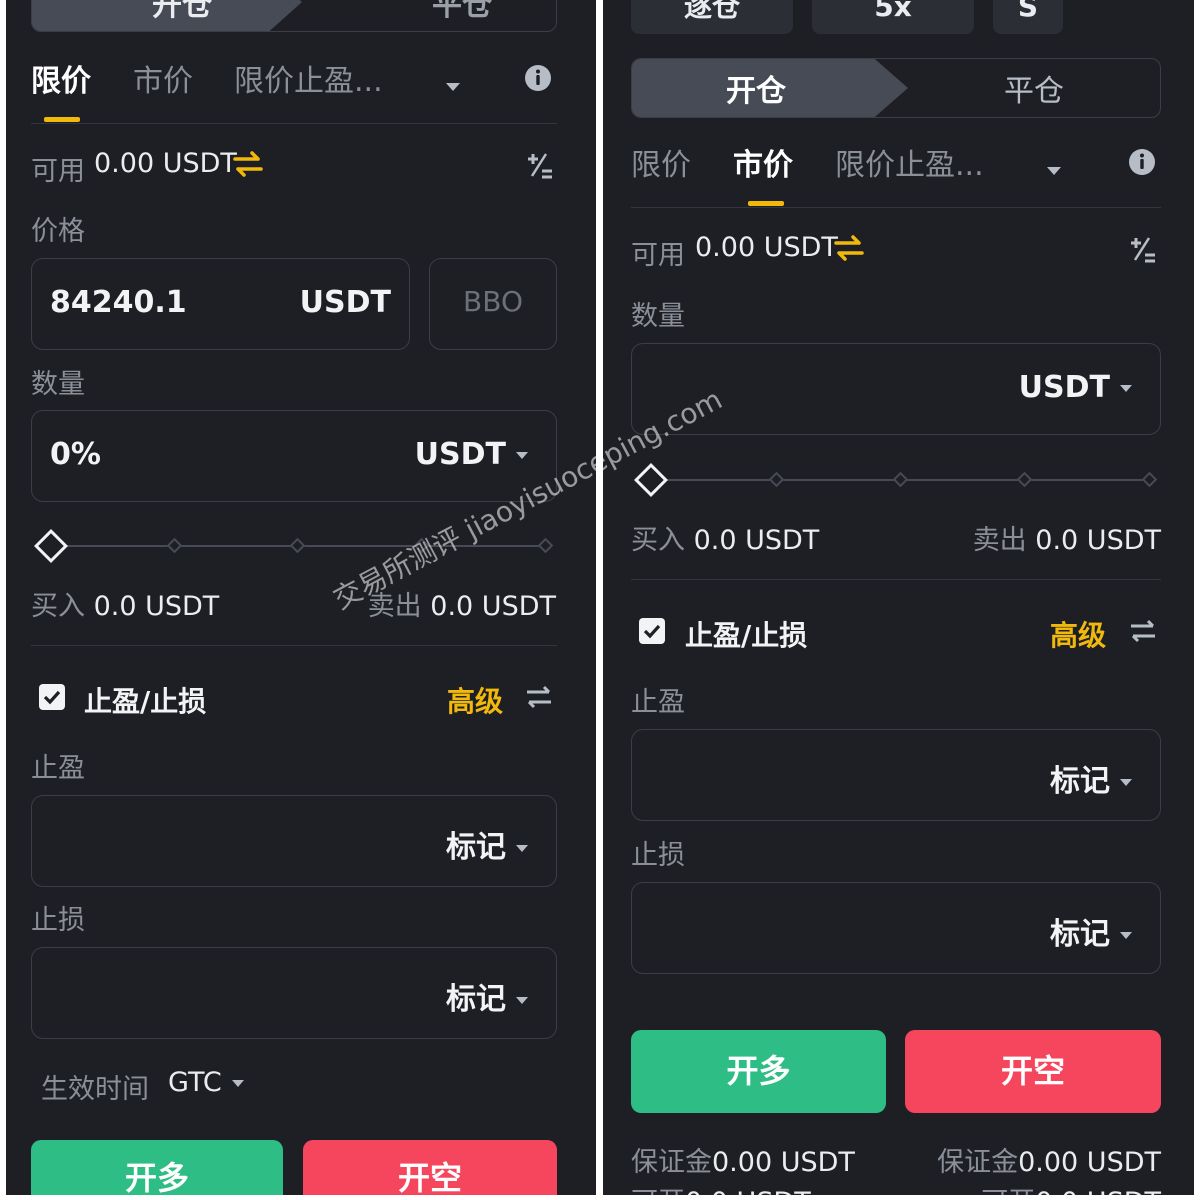 The width and height of the screenshot is (1200, 1200). I want to click on max-long-value: 0.0 USDT, so click(748, 1191).